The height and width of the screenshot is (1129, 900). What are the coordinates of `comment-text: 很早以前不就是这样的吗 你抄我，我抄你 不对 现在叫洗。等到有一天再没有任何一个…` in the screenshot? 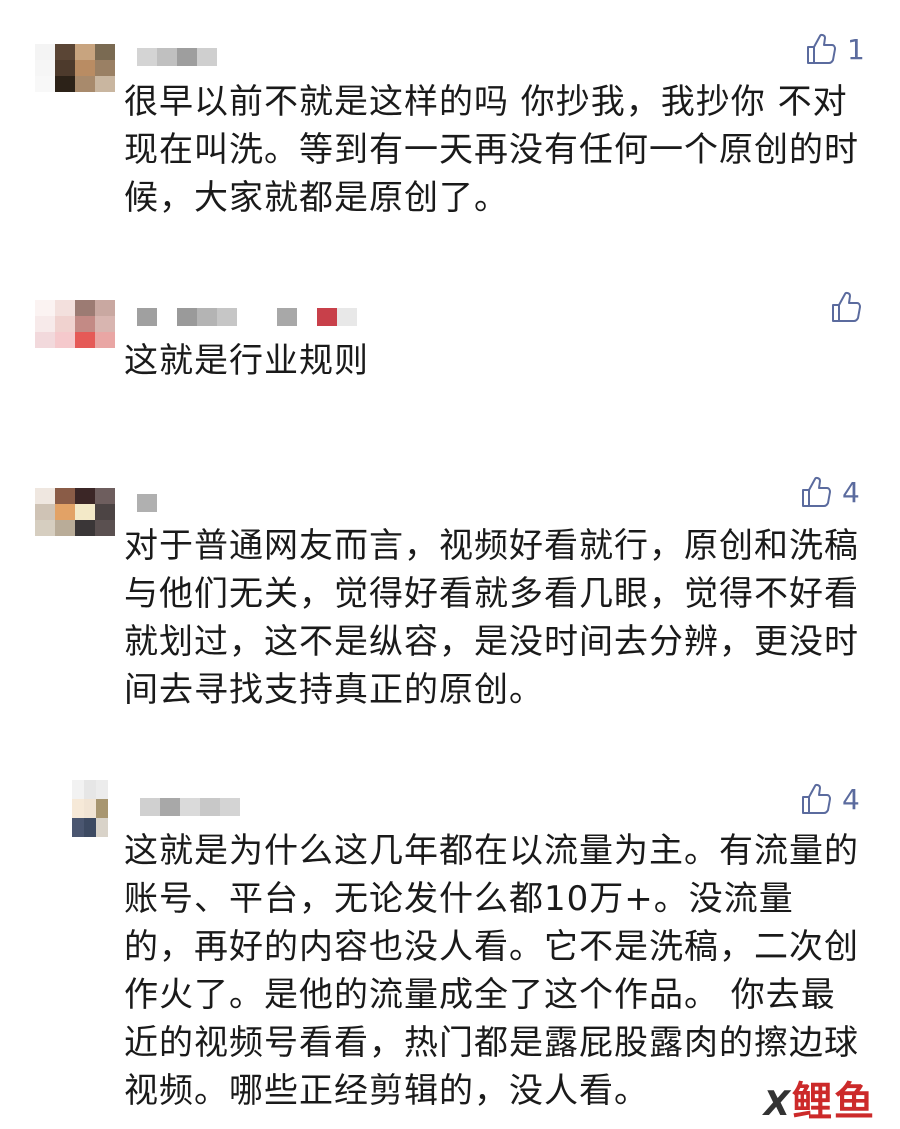 It's located at (491, 150).